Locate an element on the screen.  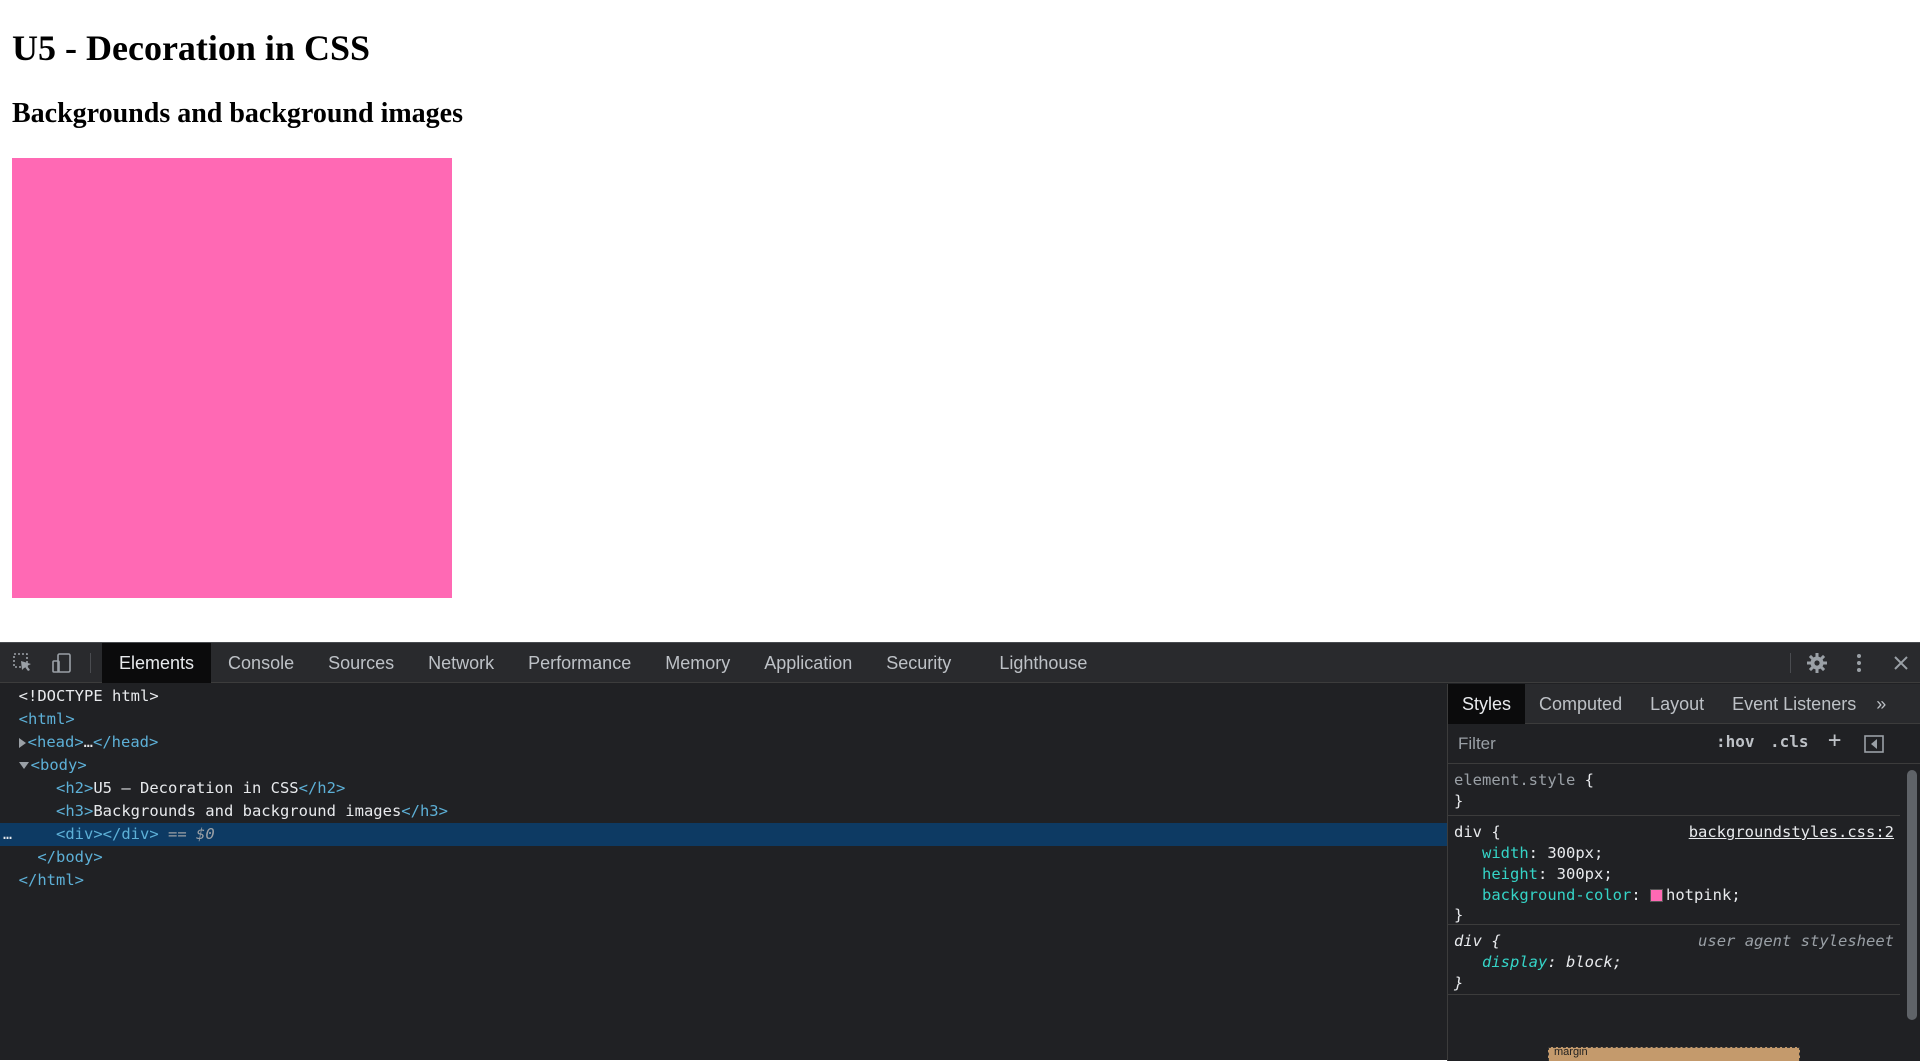
h2-open-tag: <h2> is located at coordinates (75, 788).